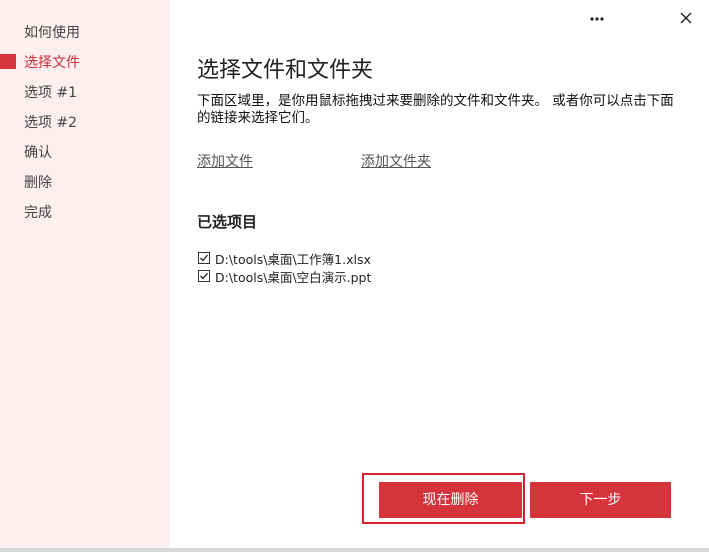 The width and height of the screenshot is (709, 552). What do you see at coordinates (293, 277) in the screenshot?
I see `file-path: D:\tools\桌面\空白演示.ppt` at bounding box center [293, 277].